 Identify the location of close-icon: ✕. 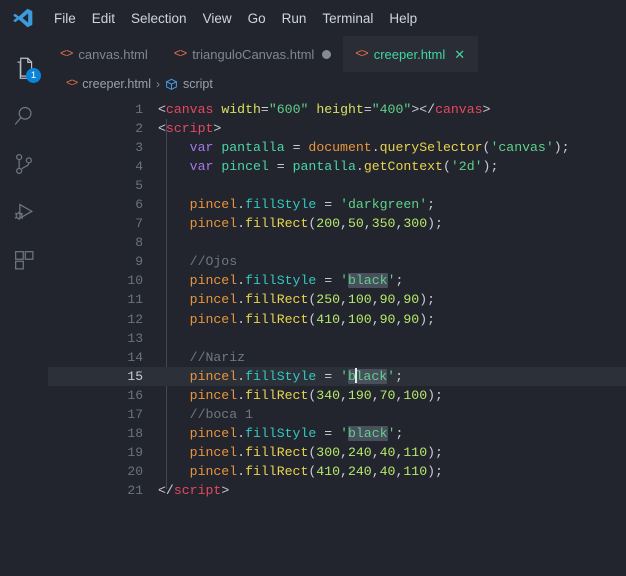
(459, 54).